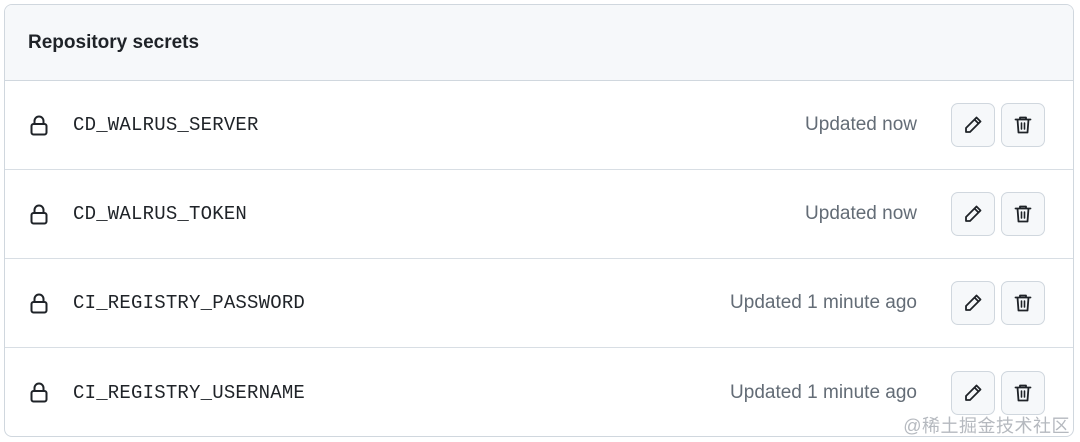  What do you see at coordinates (160, 214) in the screenshot?
I see `secret-name: CD_WALRUS_TOKEN` at bounding box center [160, 214].